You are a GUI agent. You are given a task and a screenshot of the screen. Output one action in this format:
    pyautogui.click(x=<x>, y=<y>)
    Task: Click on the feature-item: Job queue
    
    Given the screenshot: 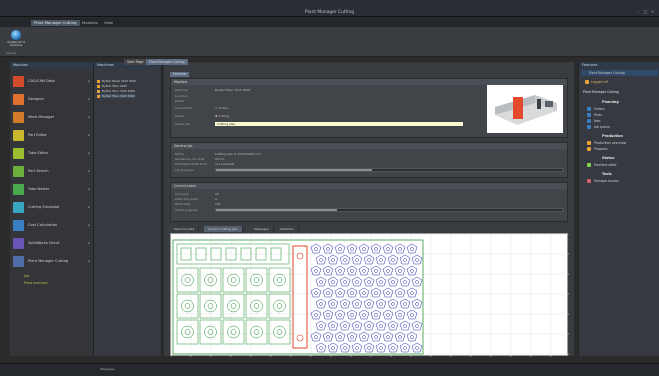 What is the action you would take?
    pyautogui.click(x=602, y=127)
    